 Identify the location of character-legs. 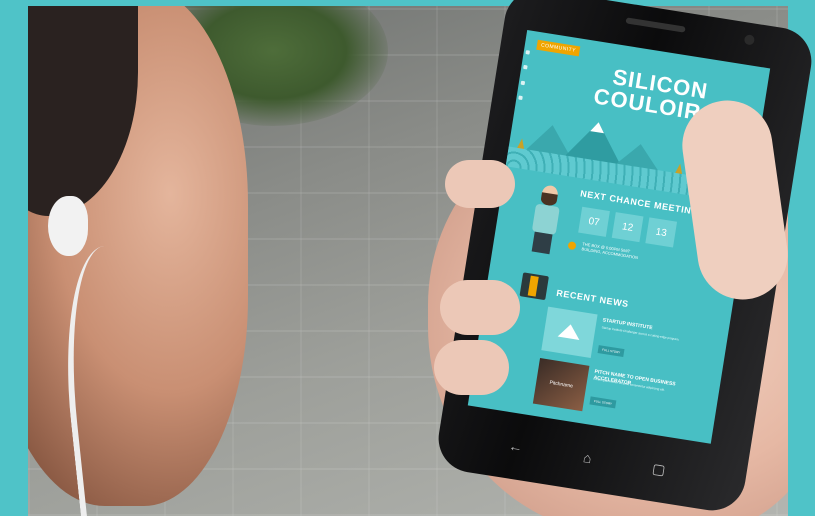
(542, 243).